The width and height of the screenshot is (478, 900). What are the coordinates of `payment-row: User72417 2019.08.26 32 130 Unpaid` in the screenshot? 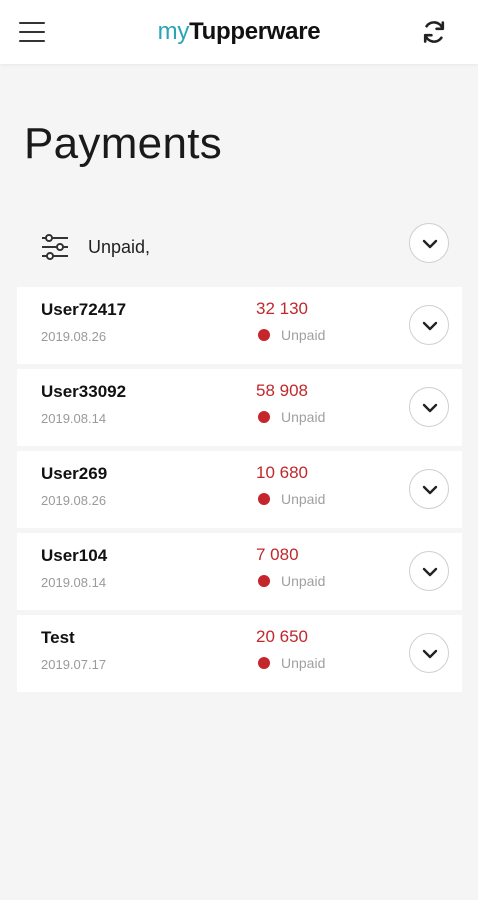 It's located at (239, 325).